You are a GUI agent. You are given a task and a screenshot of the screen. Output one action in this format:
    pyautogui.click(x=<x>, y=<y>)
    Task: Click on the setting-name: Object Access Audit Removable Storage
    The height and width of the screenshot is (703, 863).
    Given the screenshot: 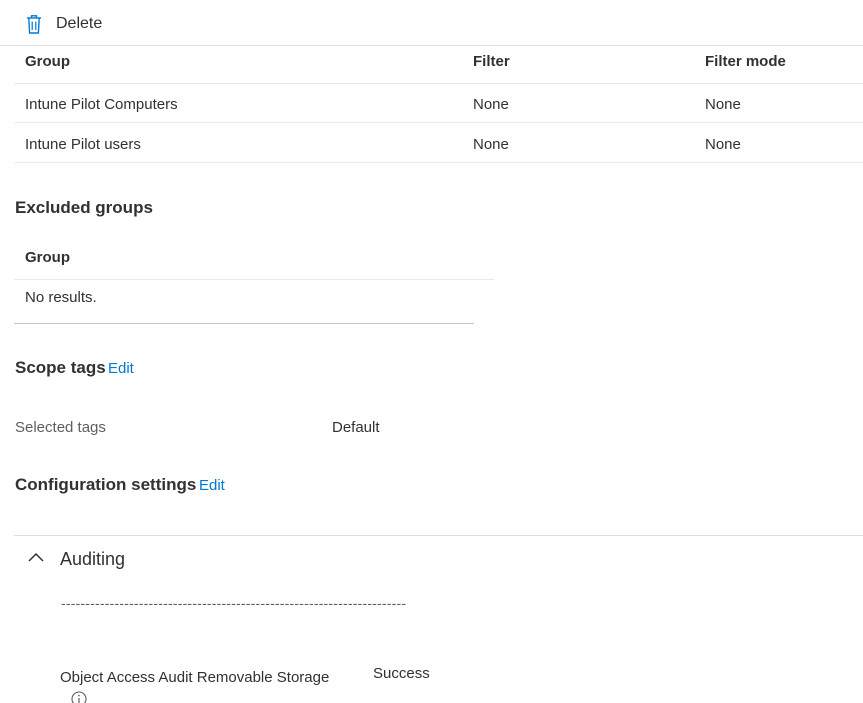 What is the action you would take?
    pyautogui.click(x=195, y=677)
    